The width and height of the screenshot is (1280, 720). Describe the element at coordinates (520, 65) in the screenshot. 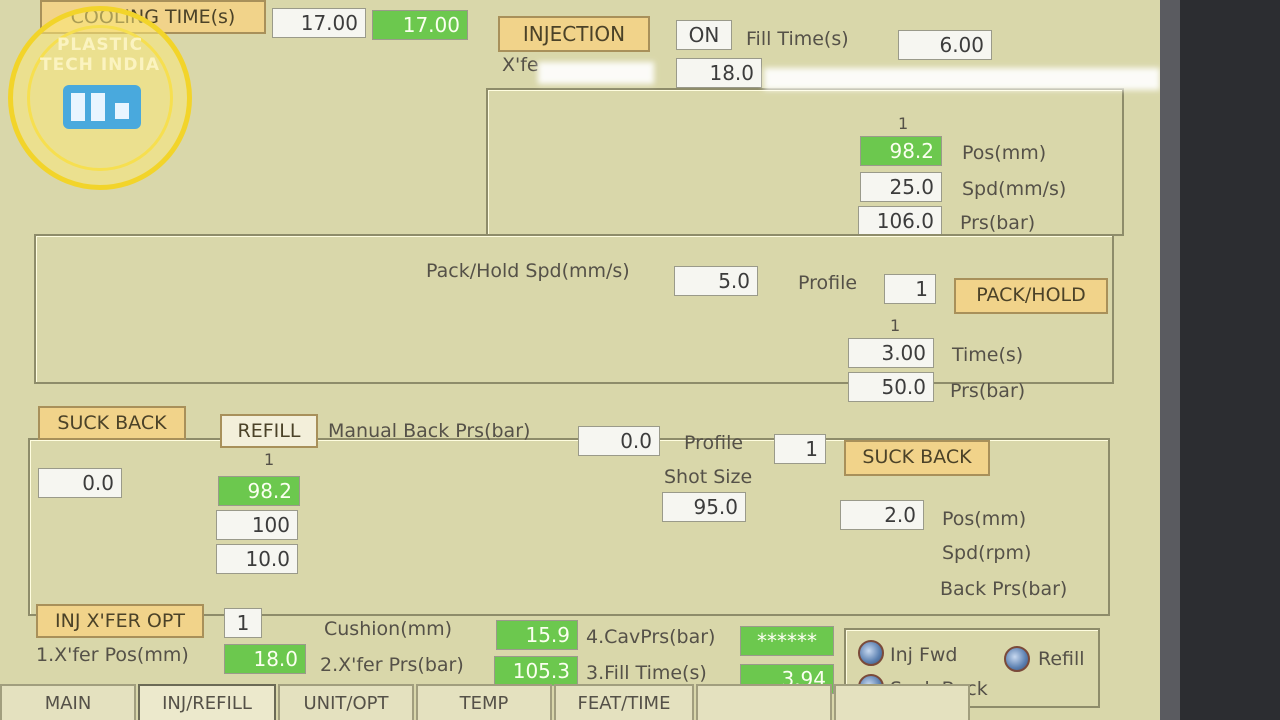

I see `xfer-label: X'fe` at that location.